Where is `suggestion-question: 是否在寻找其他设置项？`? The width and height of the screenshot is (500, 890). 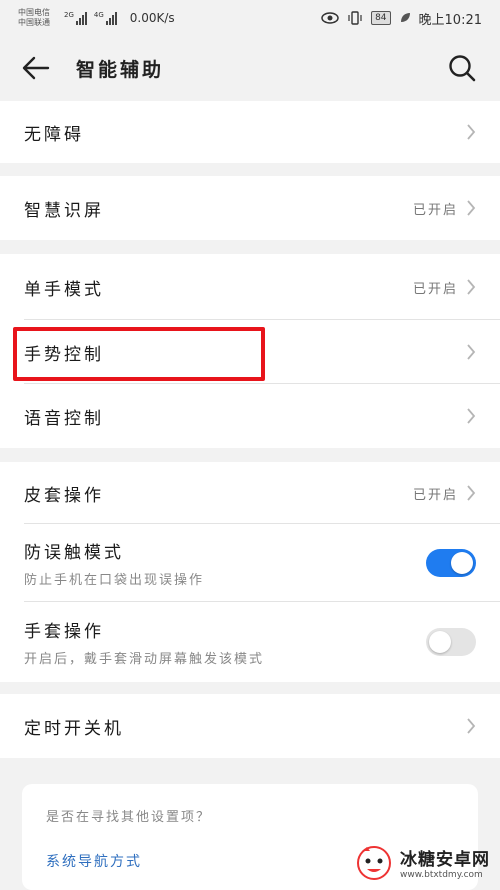
suggestion-question: 是否在寻找其他设置项？ is located at coordinates (129, 817).